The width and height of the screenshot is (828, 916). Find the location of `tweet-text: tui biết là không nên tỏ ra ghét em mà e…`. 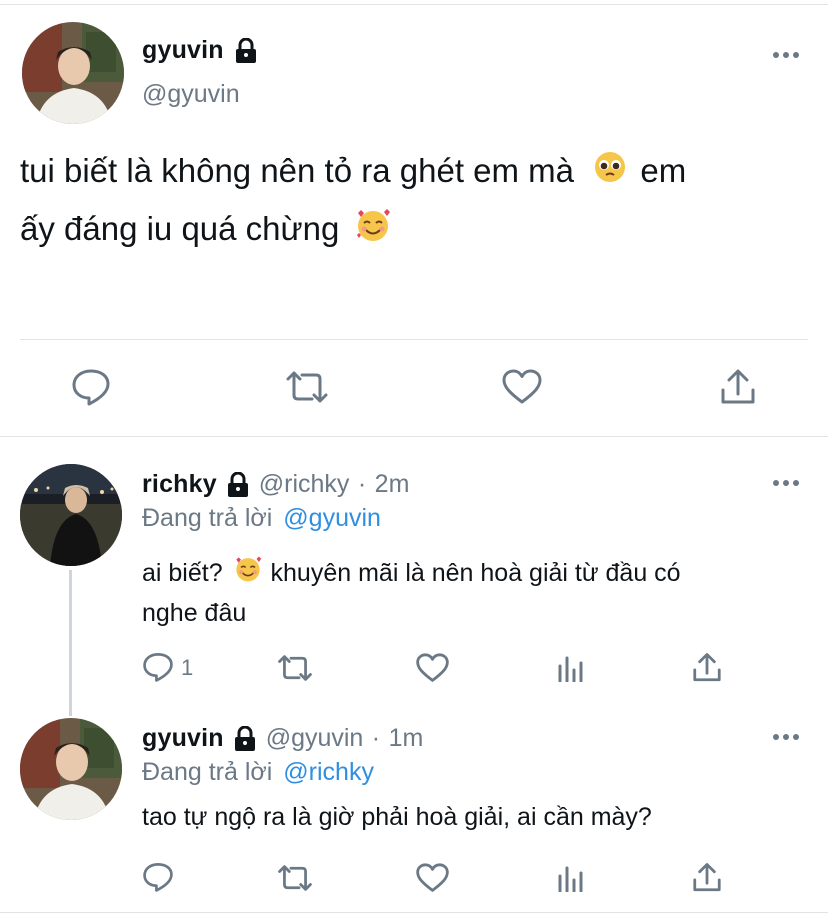

tweet-text: tui biết là không nên tỏ ra ghét em mà e… is located at coordinates (415, 201).